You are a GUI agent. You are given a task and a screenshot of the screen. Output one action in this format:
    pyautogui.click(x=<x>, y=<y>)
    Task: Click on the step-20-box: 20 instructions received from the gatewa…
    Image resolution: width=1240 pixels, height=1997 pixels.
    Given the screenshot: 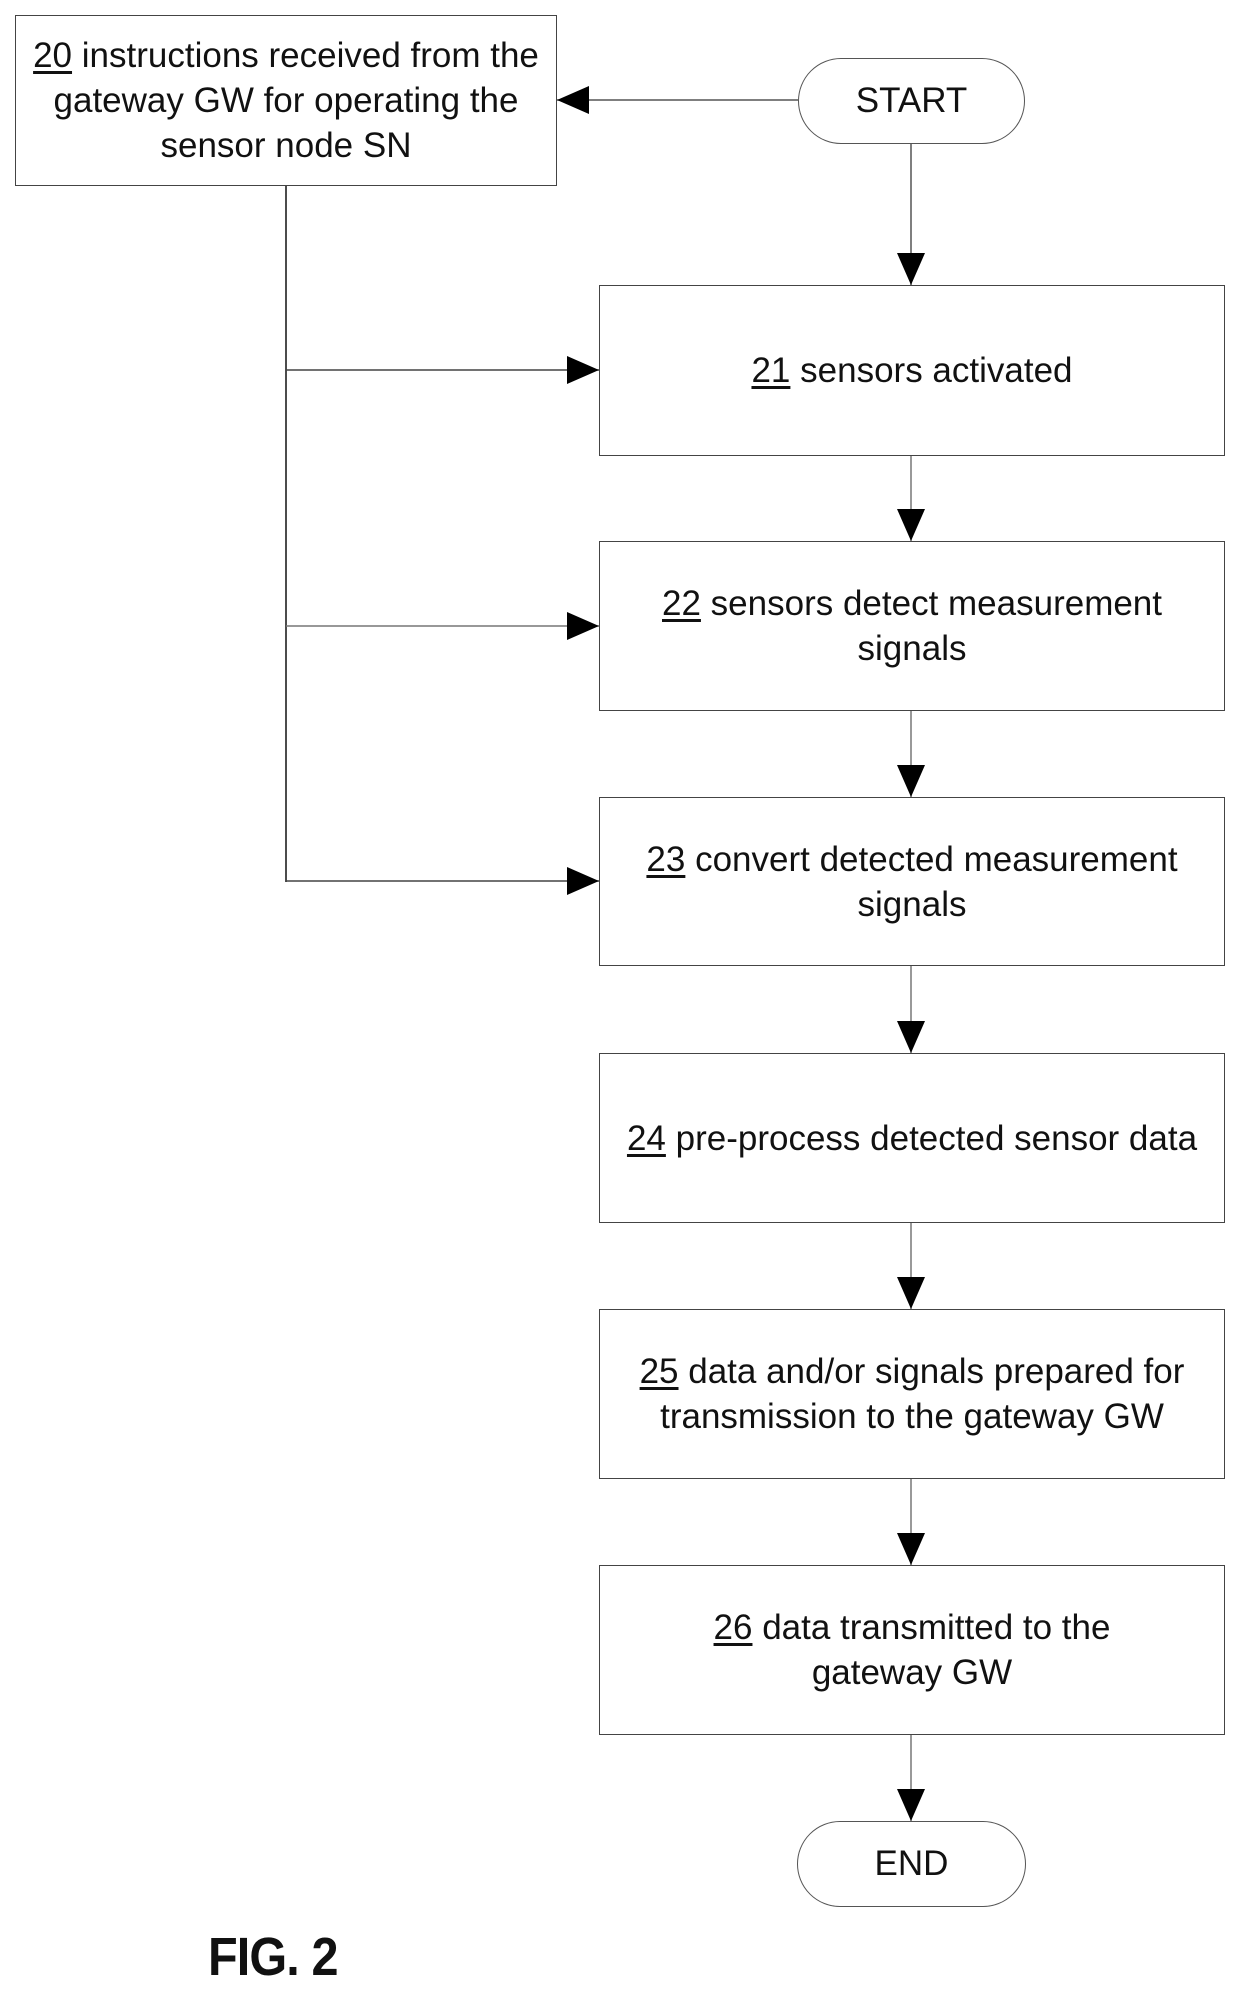 What is the action you would take?
    pyautogui.click(x=286, y=100)
    